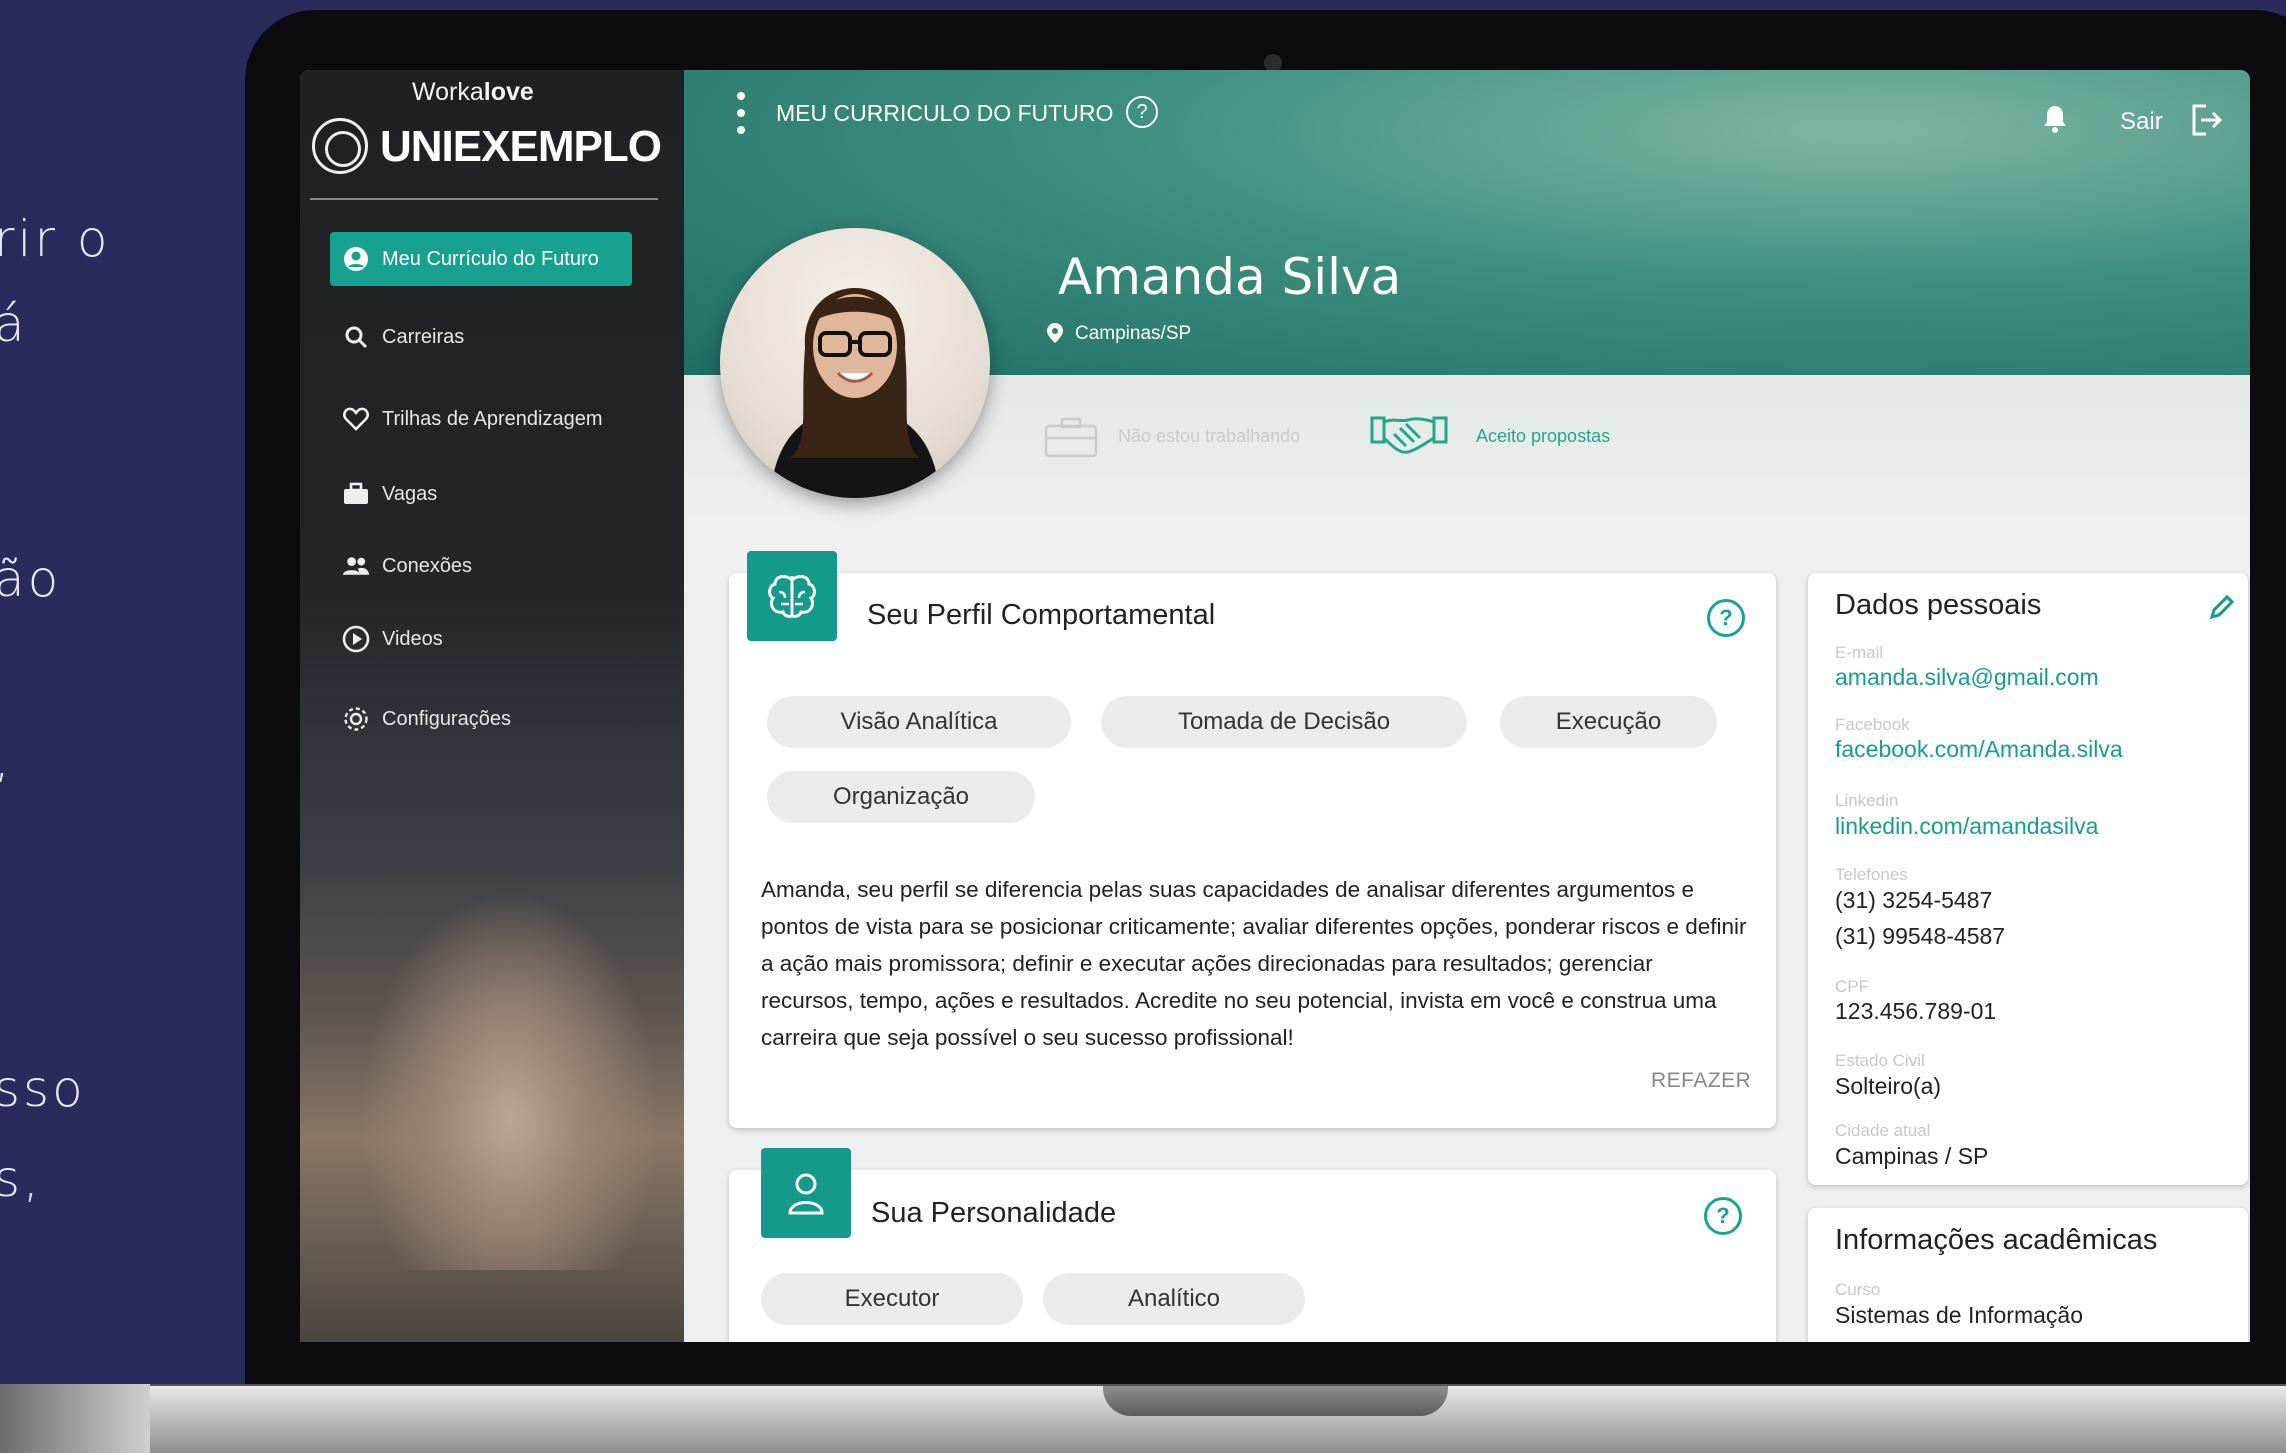  I want to click on profile-name: Amanda Silva, so click(1230, 277).